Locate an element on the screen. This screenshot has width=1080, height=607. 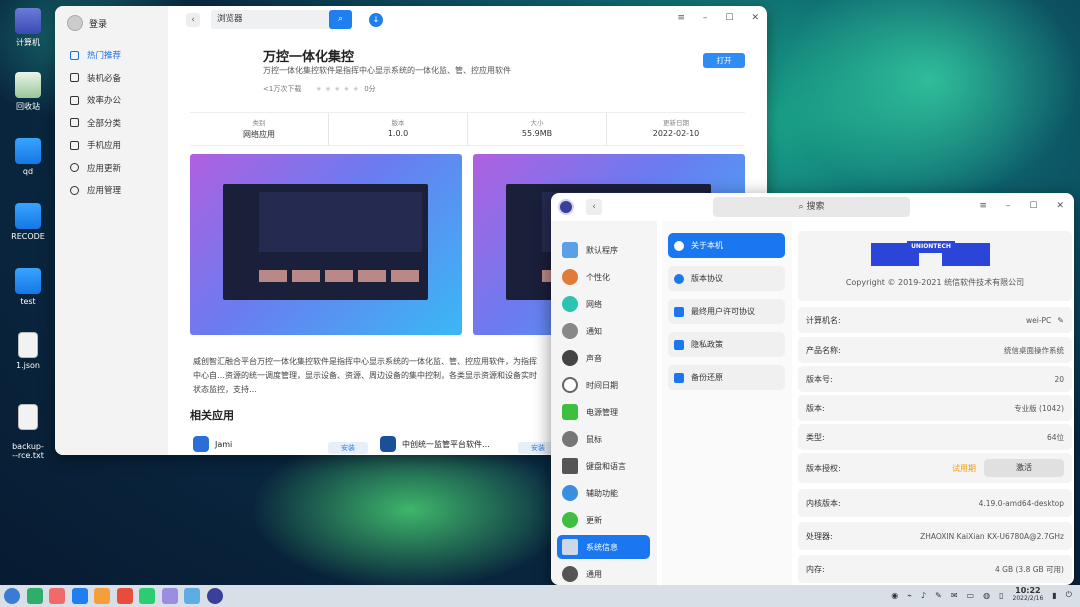
cc-nav-datetime: 时间日期 is located at coordinates (603, 385).